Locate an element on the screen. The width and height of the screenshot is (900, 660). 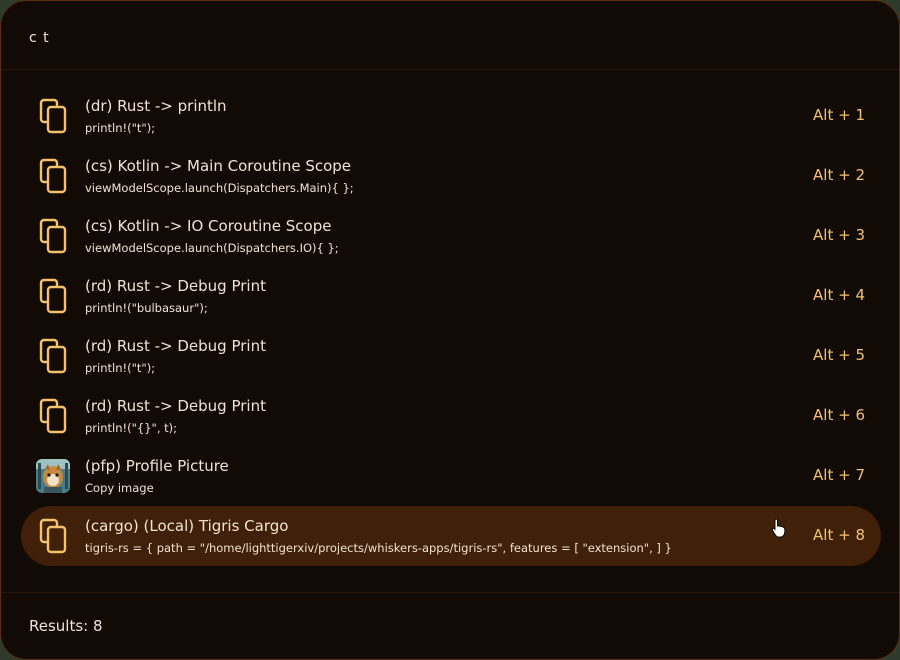
results-count: Results: 8 is located at coordinates (66, 626).